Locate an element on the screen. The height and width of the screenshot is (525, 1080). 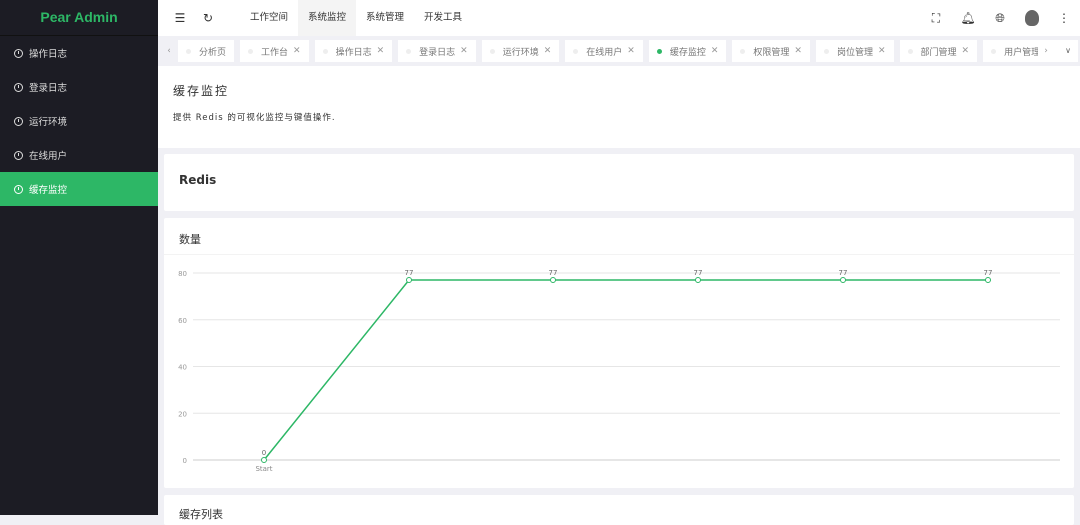
y-tick-label: 0 is located at coordinates (185, 461).